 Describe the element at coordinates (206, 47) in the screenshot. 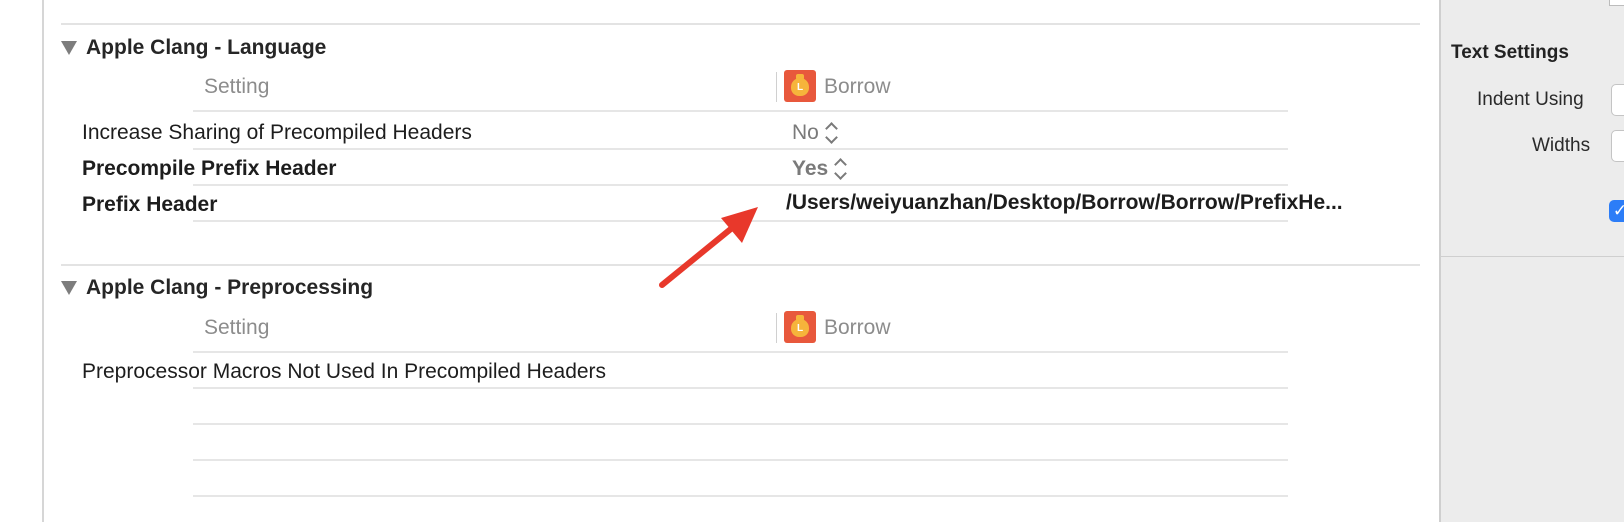

I see `section-title: Apple Clang - Language` at that location.